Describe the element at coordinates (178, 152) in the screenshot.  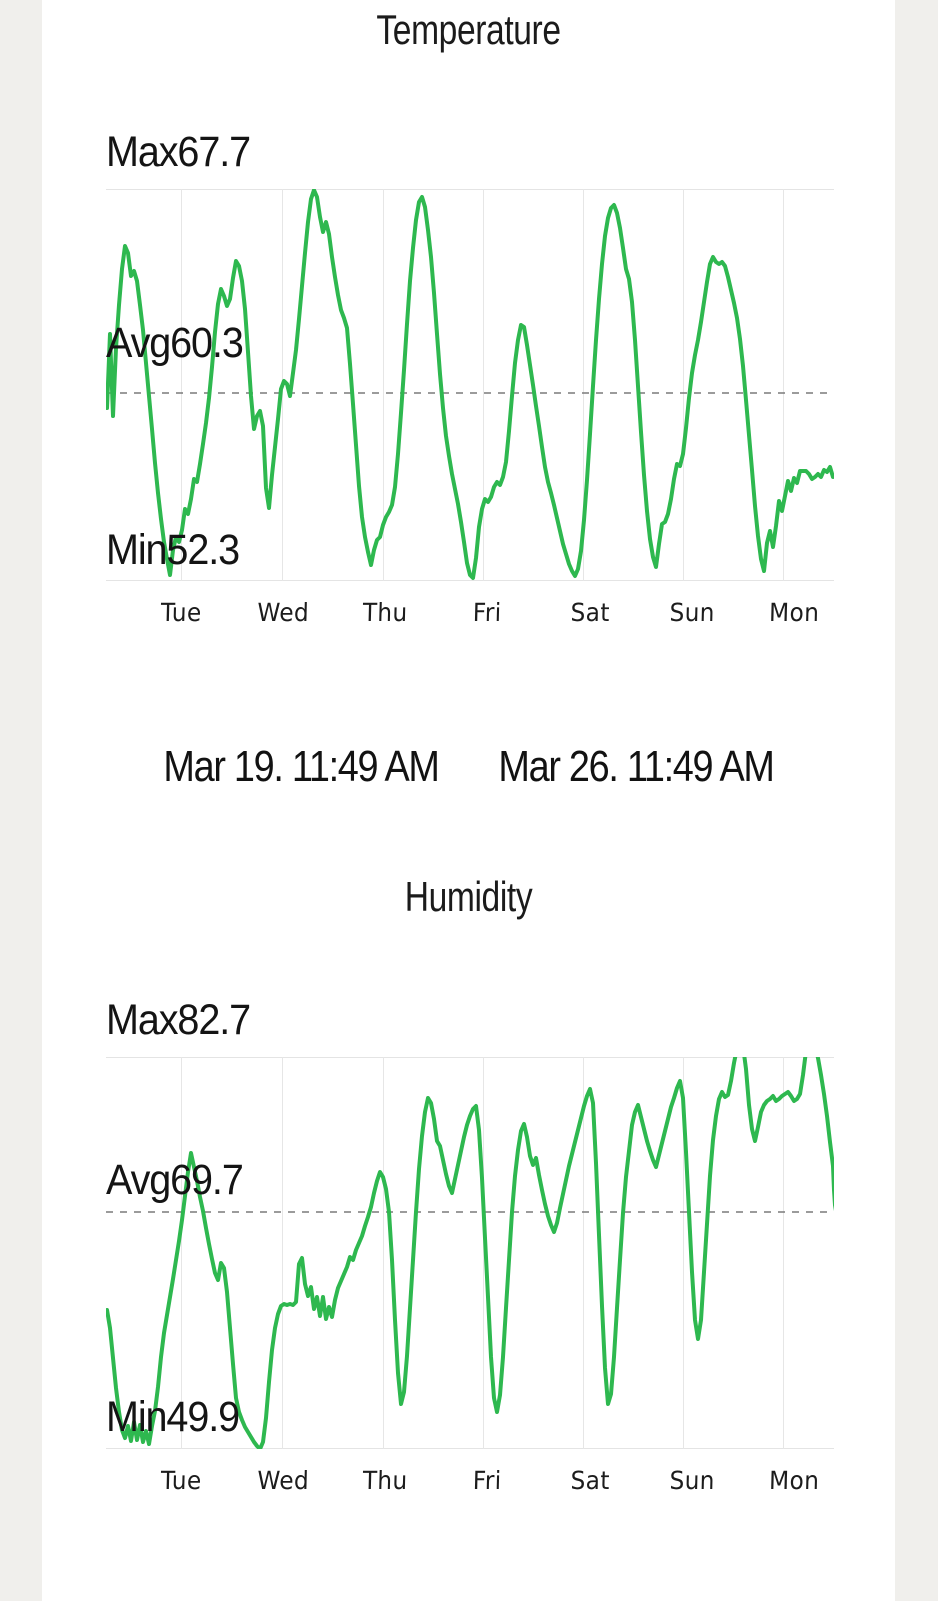
I see `temperature-max-label: Max67.7` at that location.